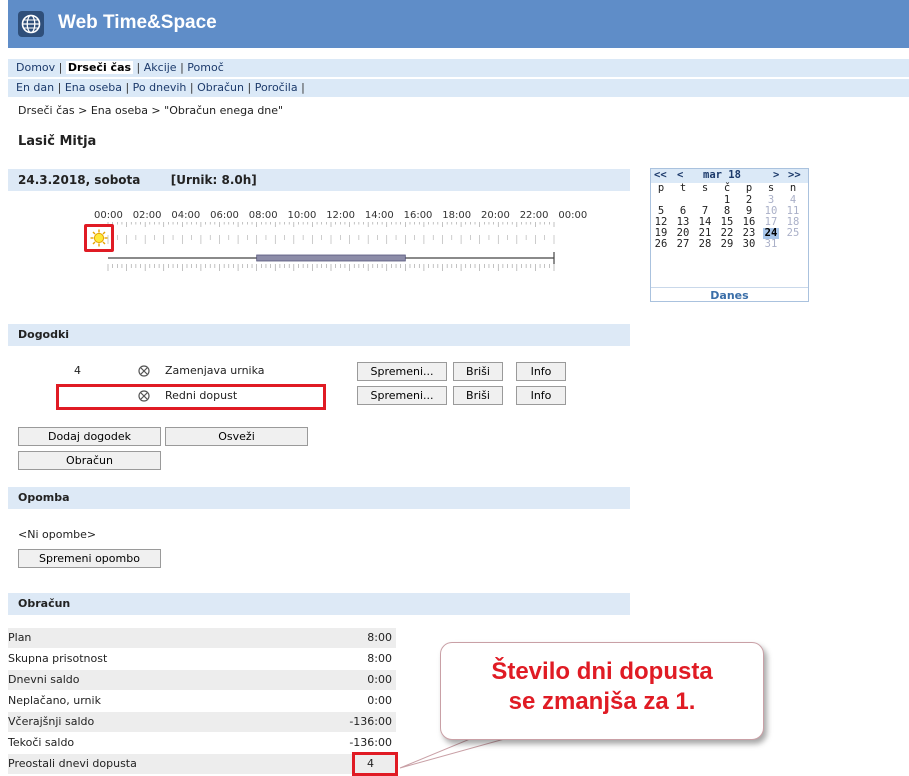  What do you see at coordinates (727, 244) in the screenshot?
I see `cal-day: 29` at bounding box center [727, 244].